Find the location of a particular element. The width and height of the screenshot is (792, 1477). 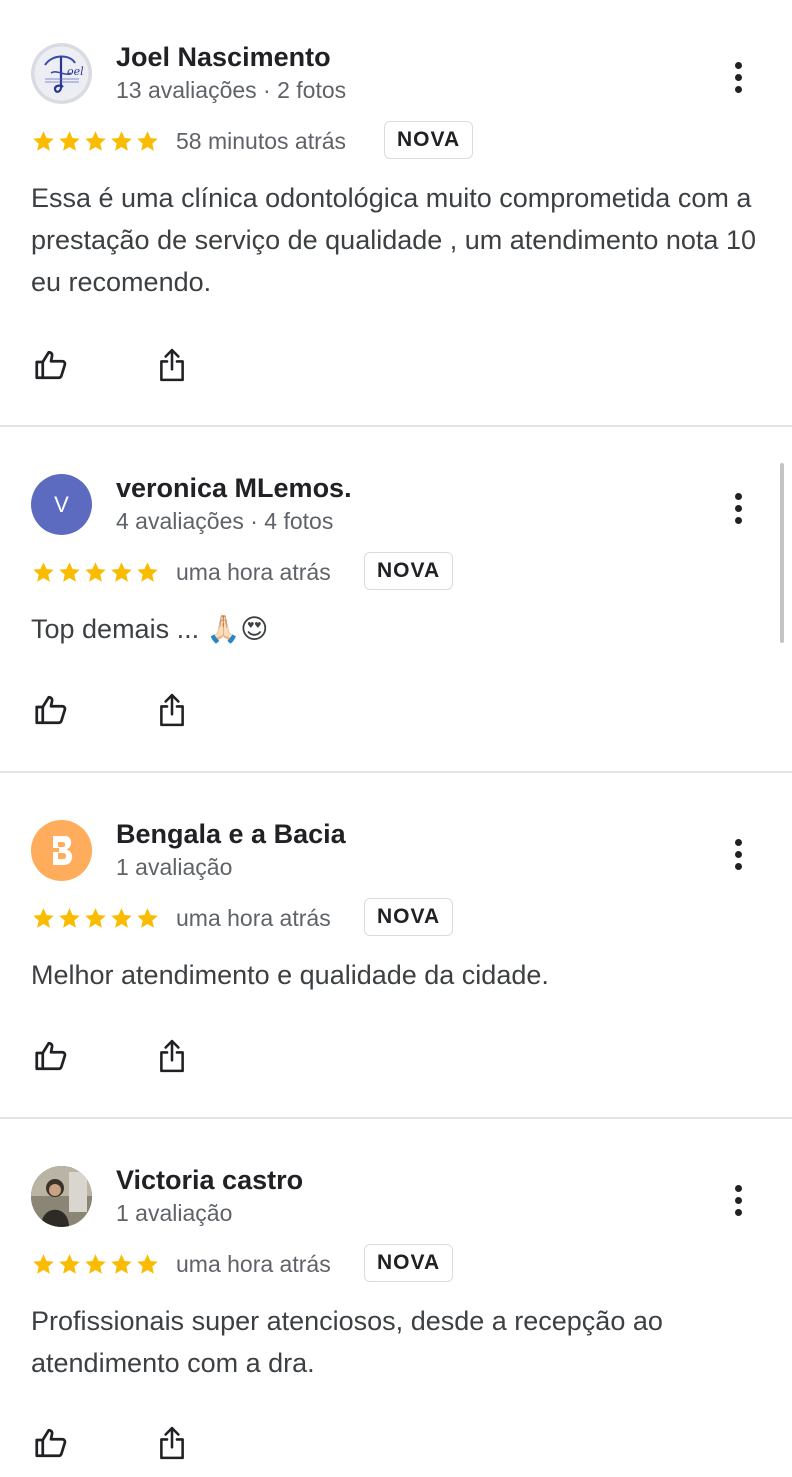

avatar: oel is located at coordinates (61, 73).